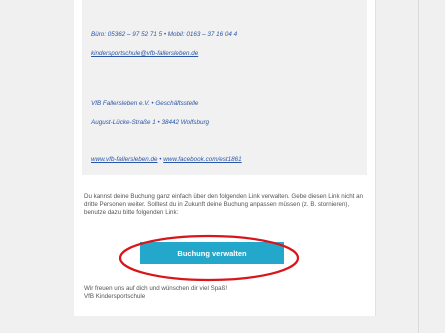 Image resolution: width=445 pixels, height=333 pixels. Describe the element at coordinates (150, 122) in the screenshot. I see `signature-address: August-Lücke-Straße 1 • 38442 Wolfsburg` at that location.